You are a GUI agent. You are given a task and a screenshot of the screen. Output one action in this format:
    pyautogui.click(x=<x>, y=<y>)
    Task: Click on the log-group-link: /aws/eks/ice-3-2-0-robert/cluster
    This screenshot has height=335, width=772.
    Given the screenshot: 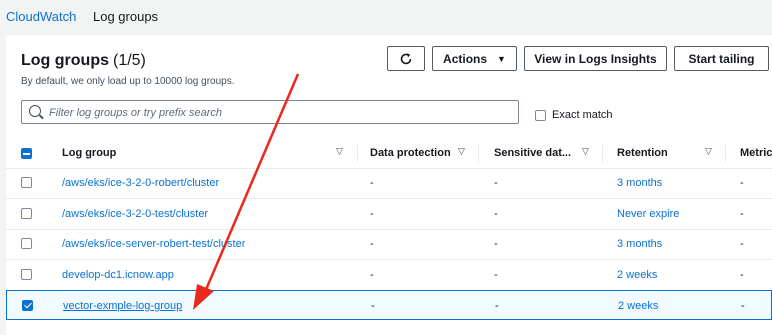 What is the action you would take?
    pyautogui.click(x=140, y=183)
    